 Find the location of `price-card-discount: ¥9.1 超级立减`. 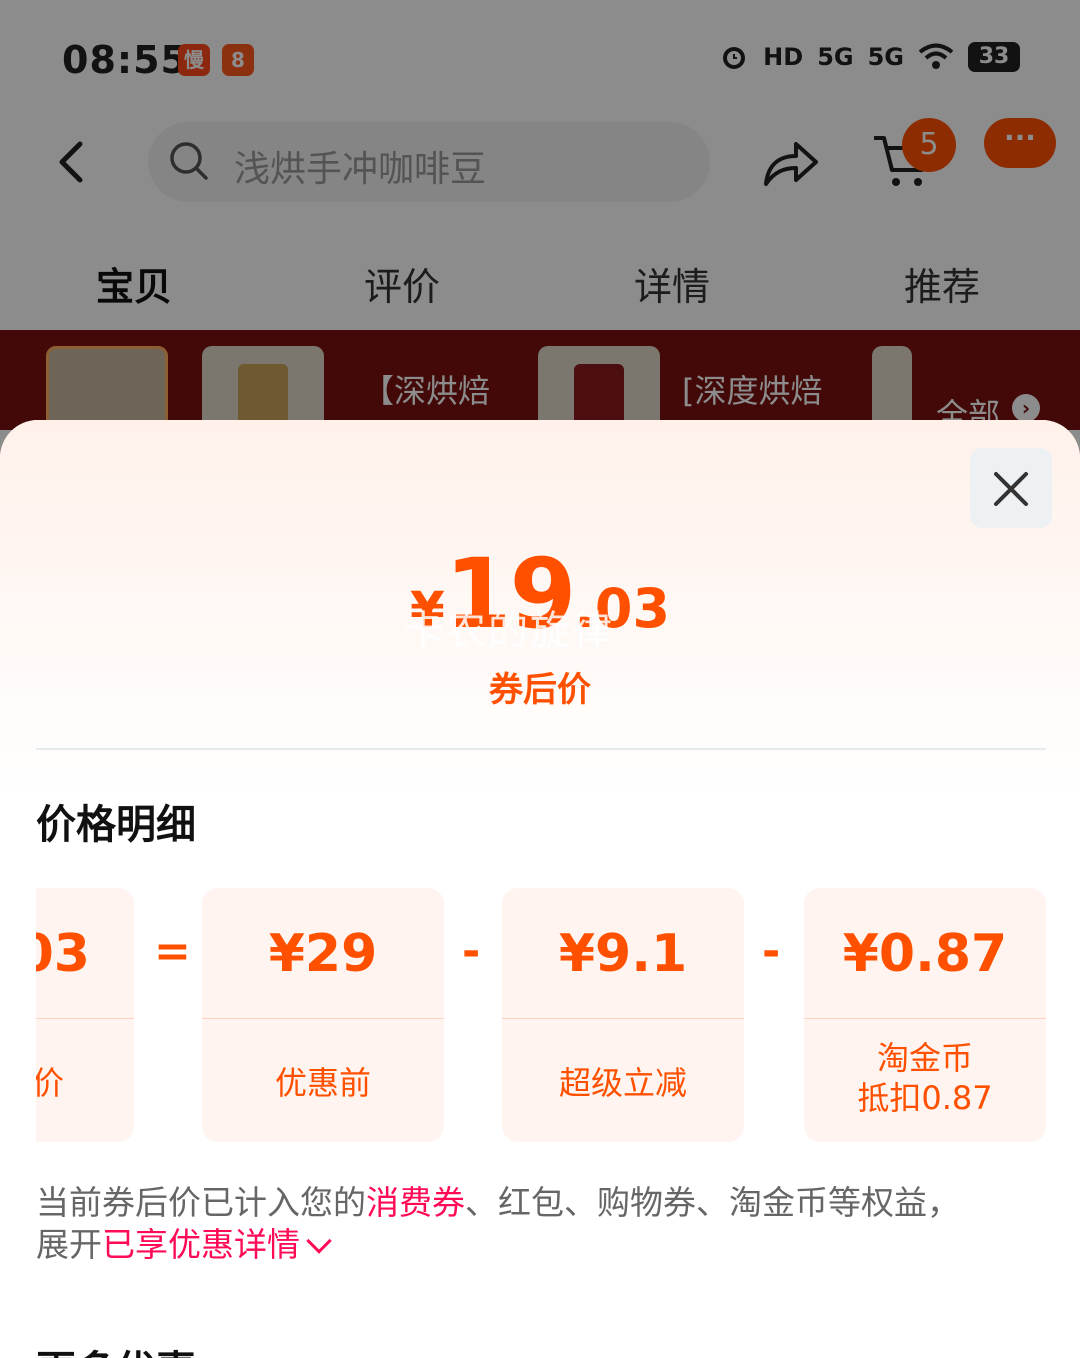

price-card-discount: ¥9.1 超级立减 is located at coordinates (623, 1015).